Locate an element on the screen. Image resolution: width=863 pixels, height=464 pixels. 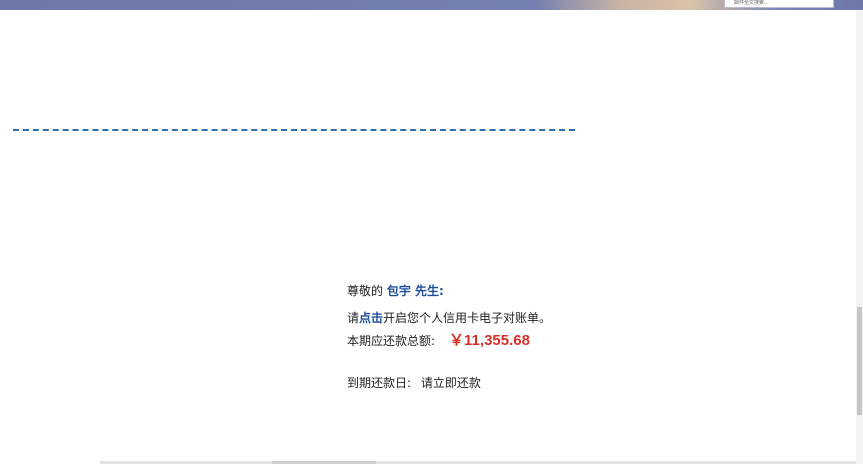
greeting-line: 尊敬的 包宇 先生: is located at coordinates (395, 291).